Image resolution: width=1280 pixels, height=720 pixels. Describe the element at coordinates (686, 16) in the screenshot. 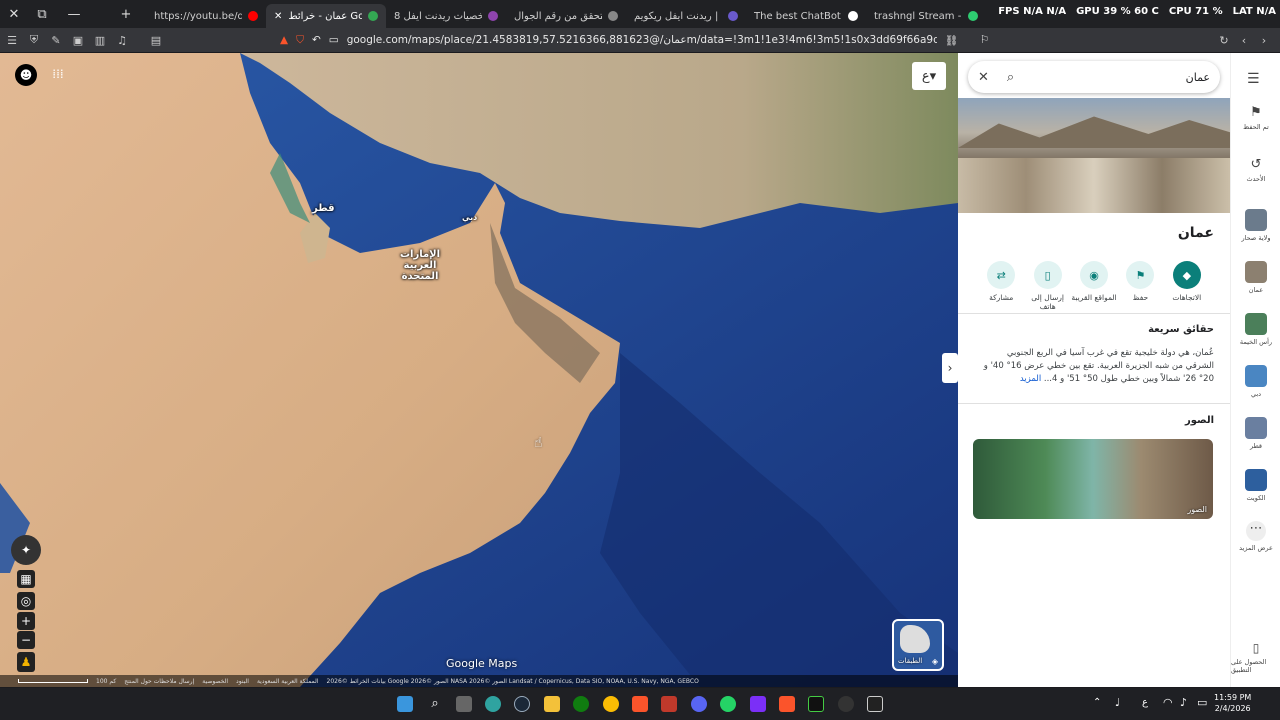

I see `browser-tab: ريدنت ايفل ريكويم | NG` at that location.